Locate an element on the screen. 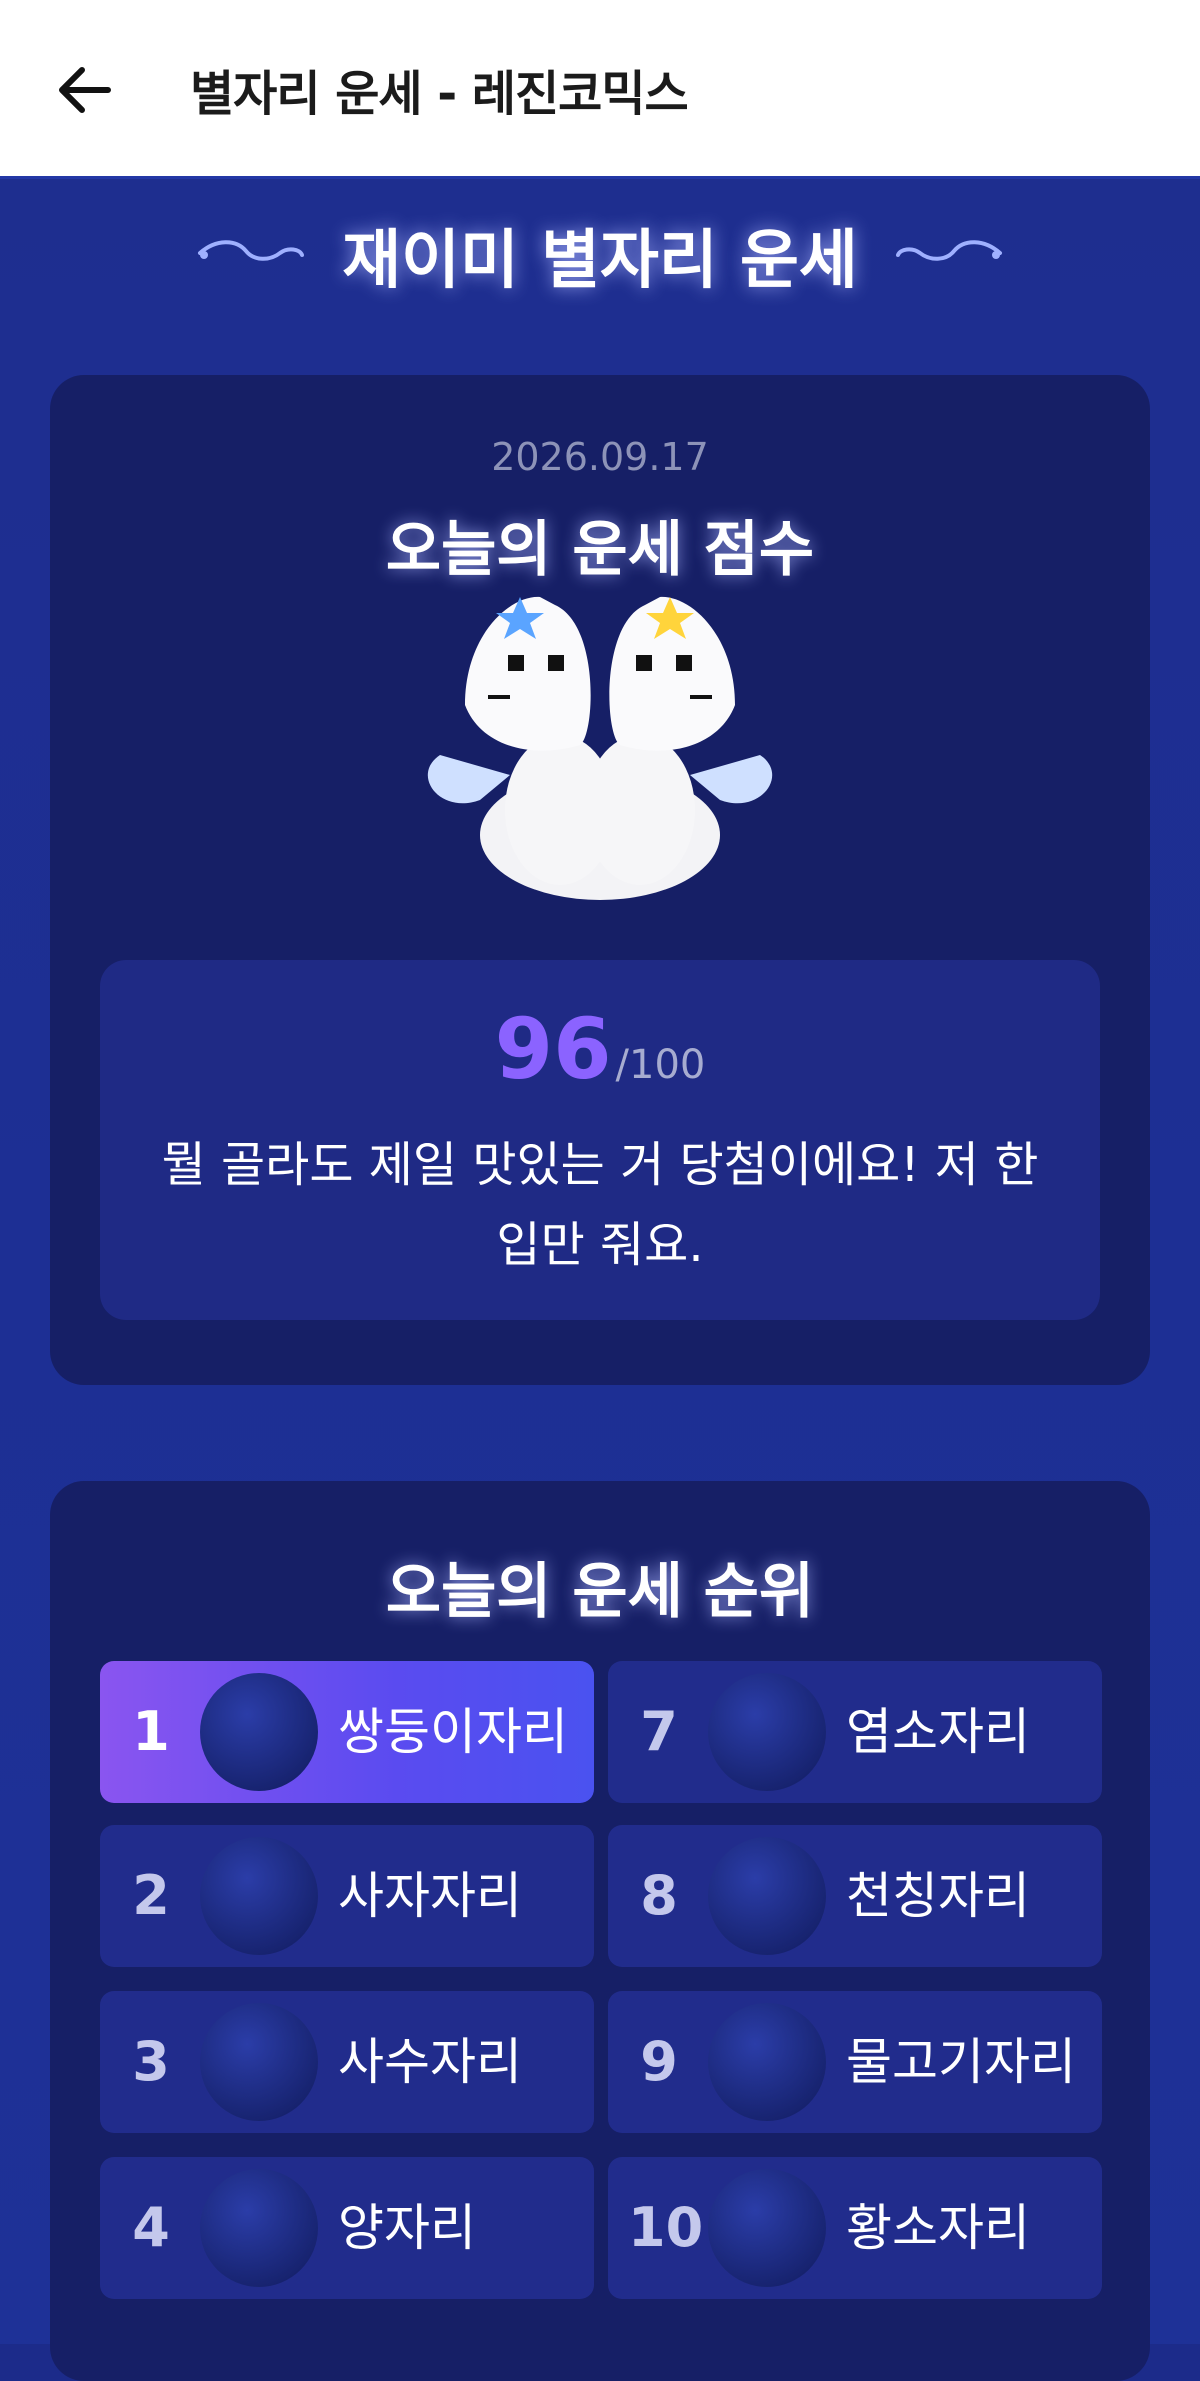 The width and height of the screenshot is (1200, 2381). rank-number: 9 is located at coordinates (659, 2061).